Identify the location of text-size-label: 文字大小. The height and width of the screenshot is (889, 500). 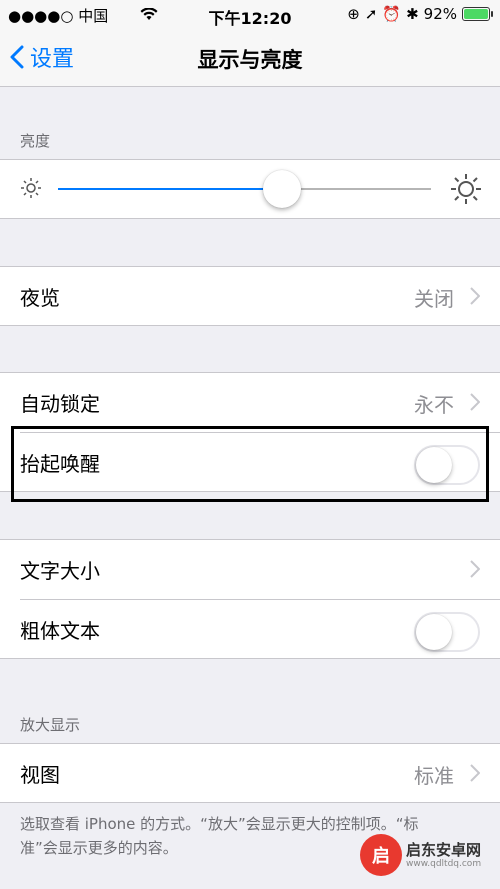
(60, 571).